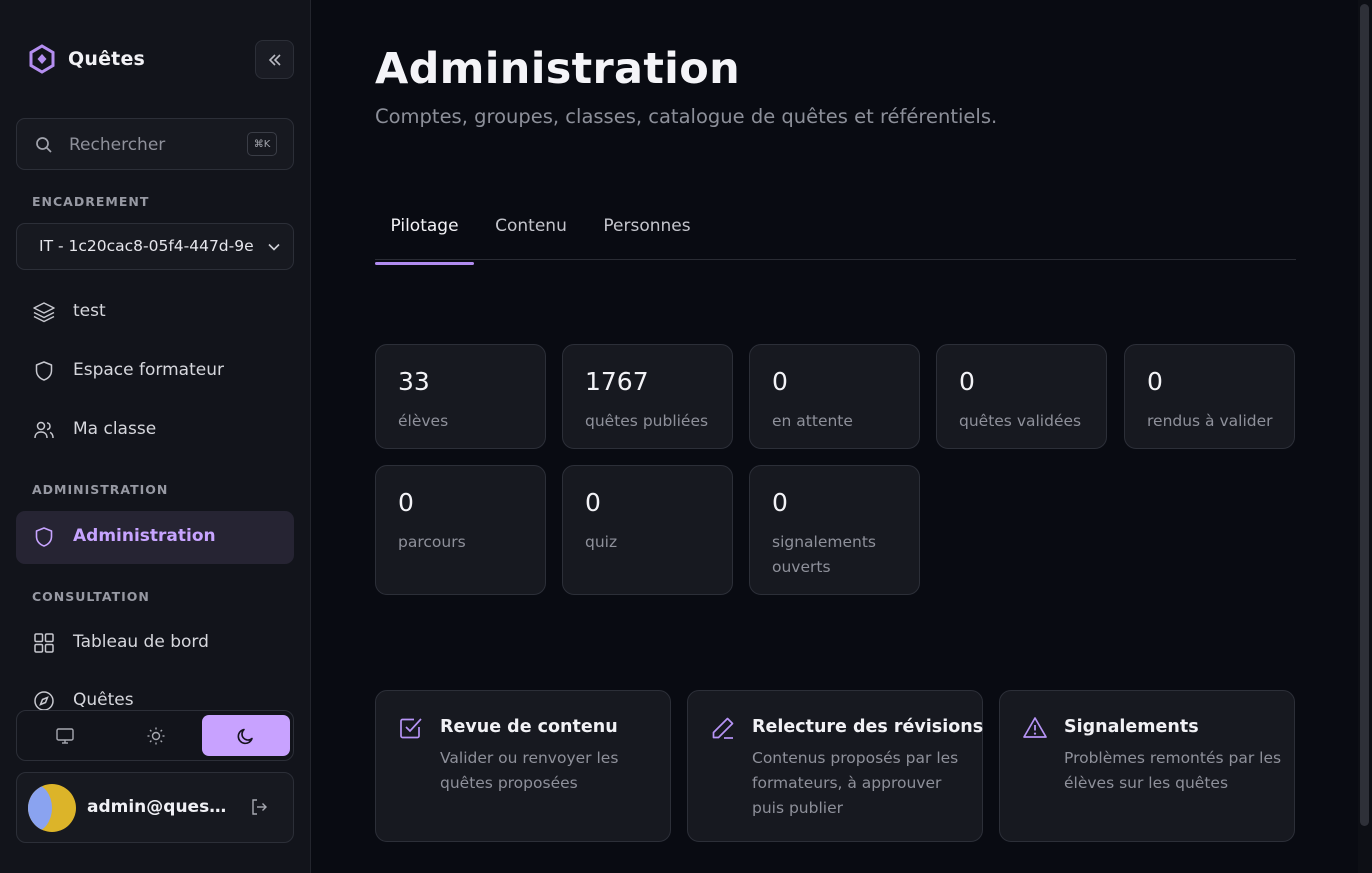 The height and width of the screenshot is (873, 1372). What do you see at coordinates (834, 530) in the screenshot?
I see `stat-card-signalements-ouverts: 0 signalements ouverts` at bounding box center [834, 530].